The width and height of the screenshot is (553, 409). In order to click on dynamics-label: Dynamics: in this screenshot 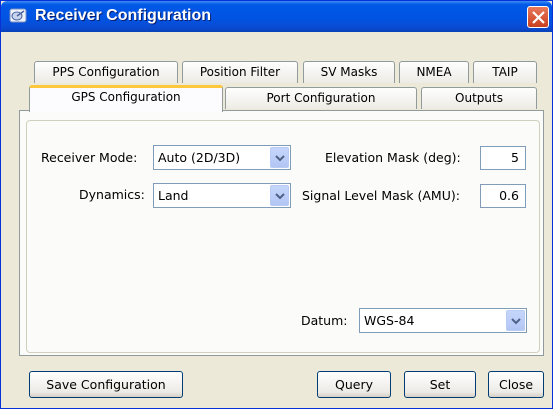, I will do `click(112, 194)`.